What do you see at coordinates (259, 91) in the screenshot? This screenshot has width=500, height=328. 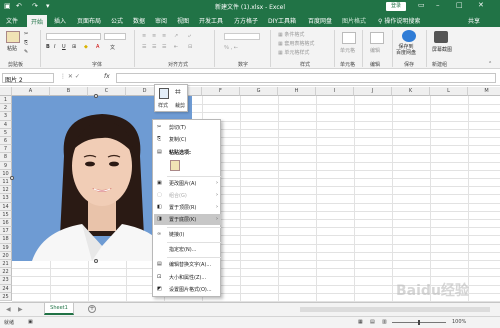 I see `column-header-g: G` at bounding box center [259, 91].